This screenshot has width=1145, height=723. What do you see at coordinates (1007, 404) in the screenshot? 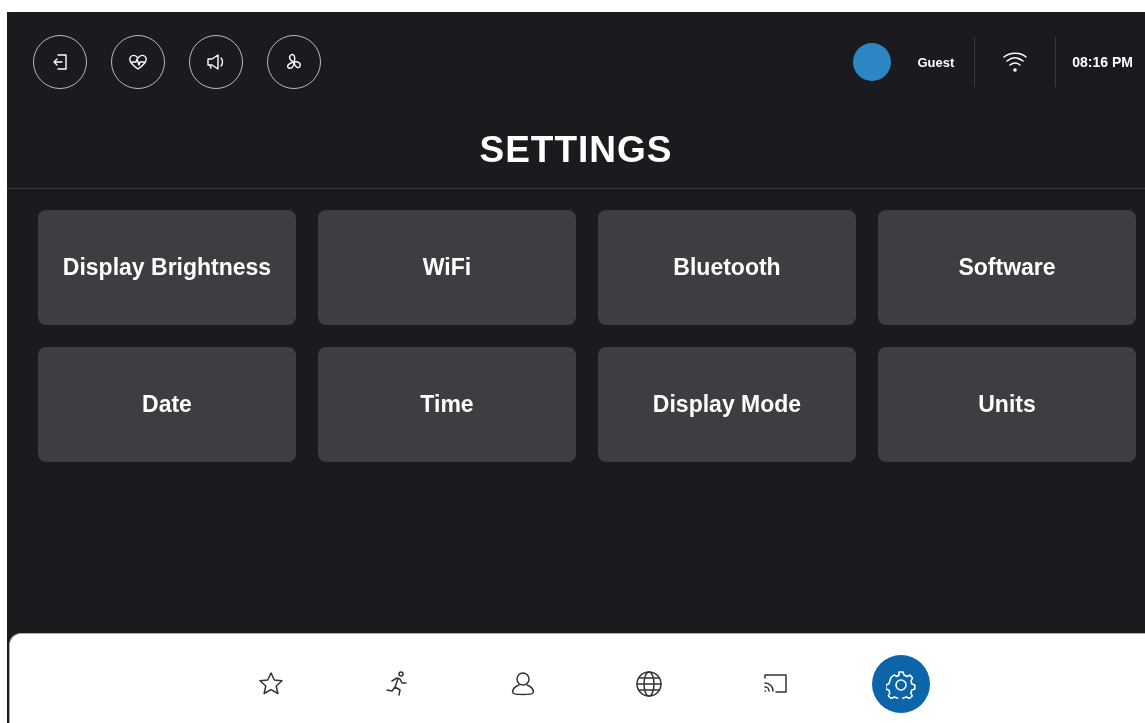
I see `settings-tile: Units` at bounding box center [1007, 404].